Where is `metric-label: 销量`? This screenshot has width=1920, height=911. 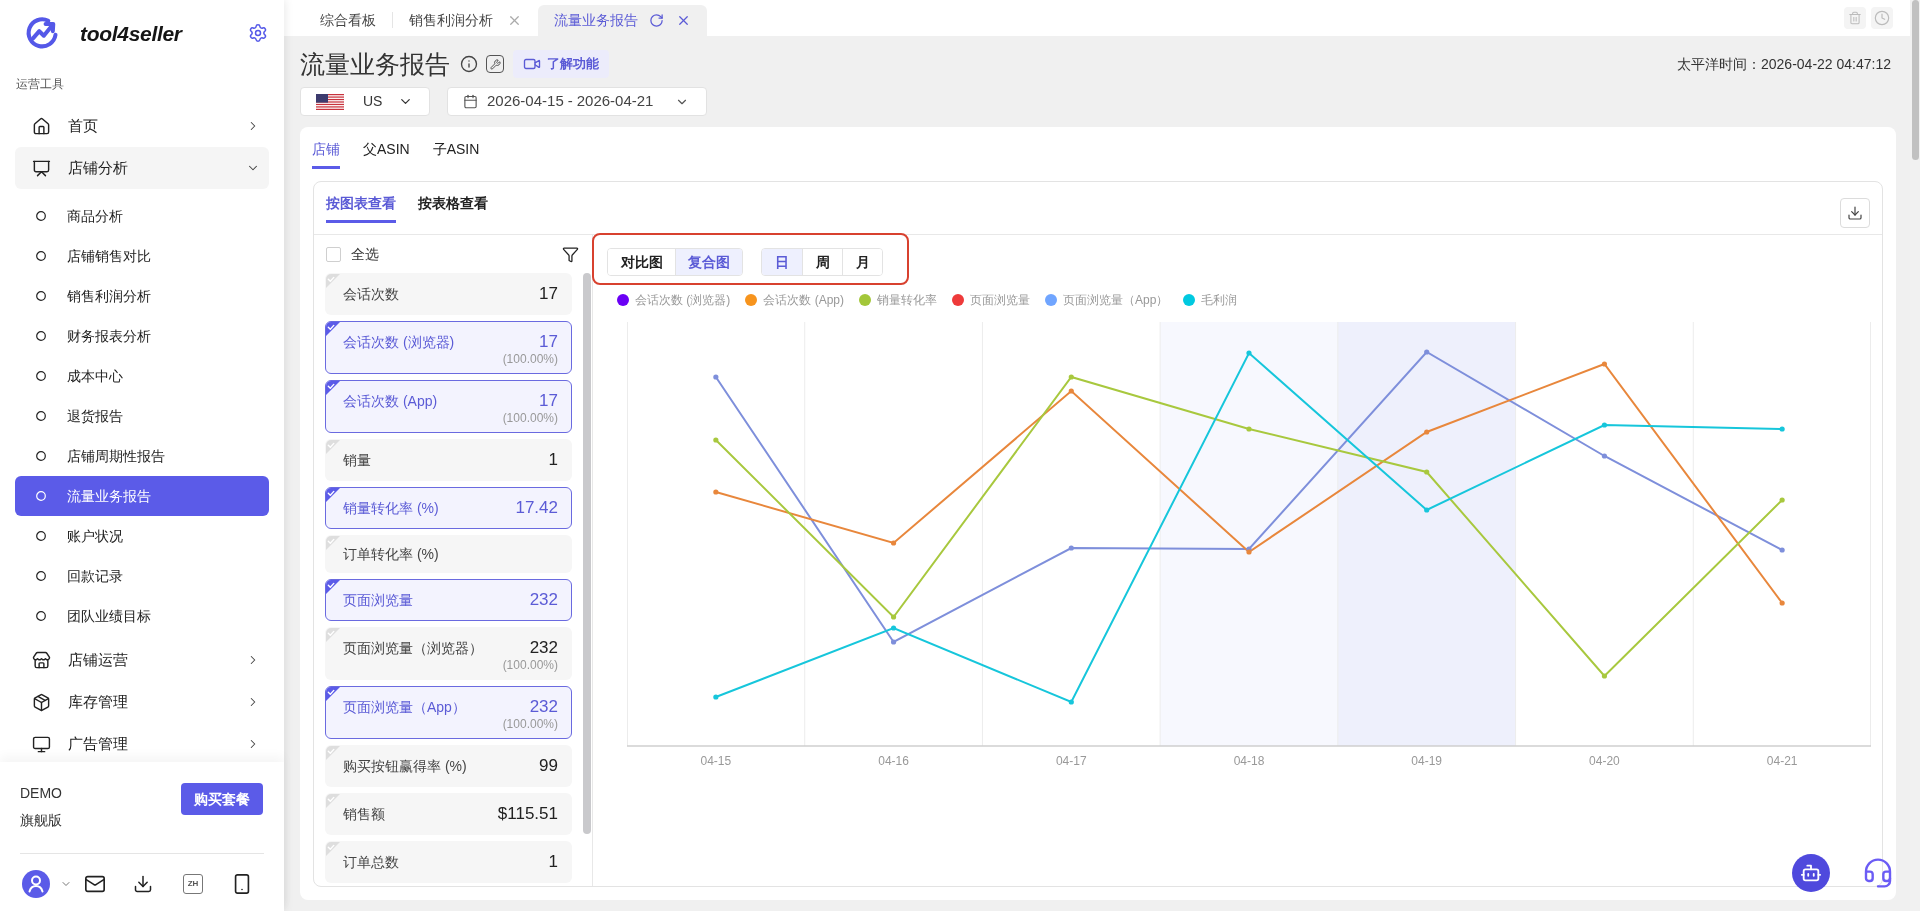
metric-label: 销量 is located at coordinates (357, 460).